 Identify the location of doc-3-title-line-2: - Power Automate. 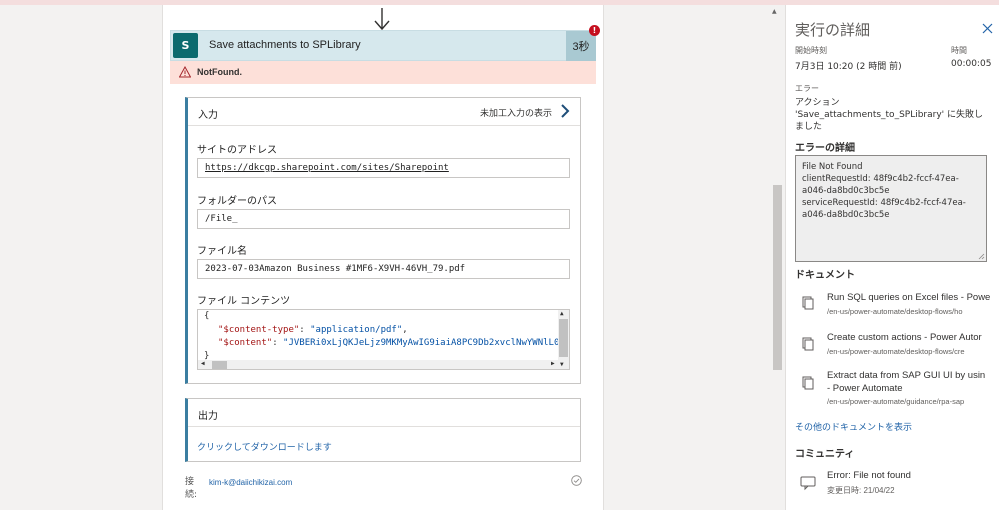
(865, 388).